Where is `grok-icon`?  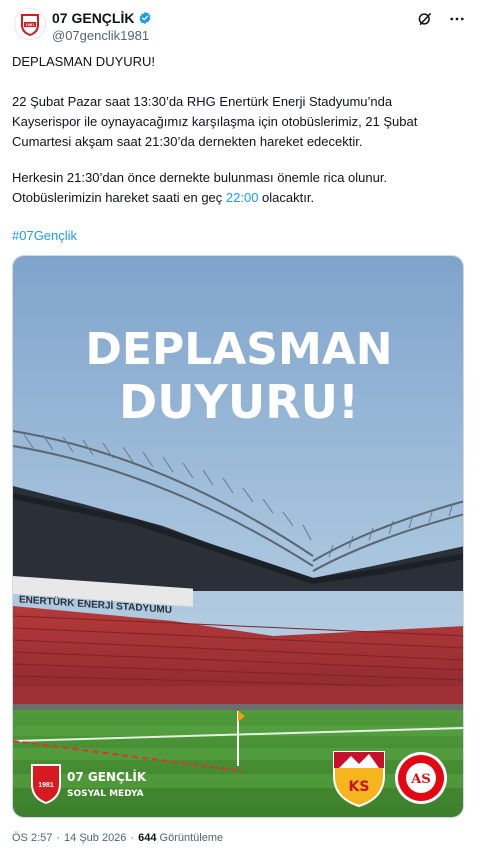 grok-icon is located at coordinates (425, 19).